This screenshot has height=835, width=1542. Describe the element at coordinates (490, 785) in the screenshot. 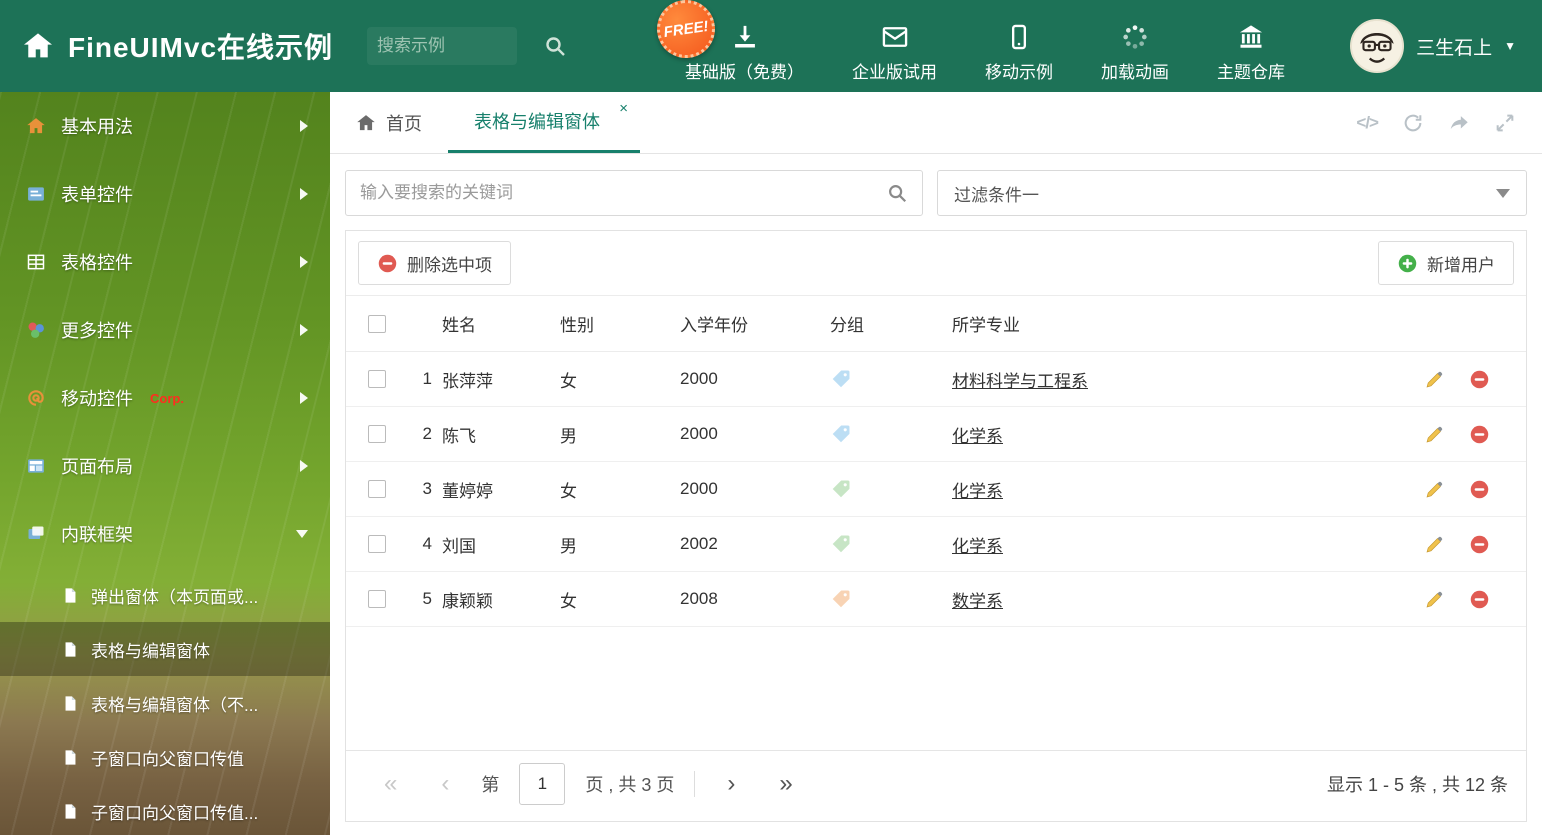

I see `page-prefix-label: 第` at that location.